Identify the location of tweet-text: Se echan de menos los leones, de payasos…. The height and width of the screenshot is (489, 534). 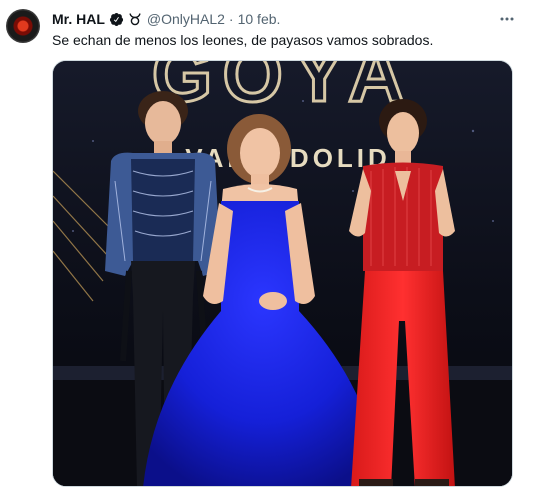
(243, 40).